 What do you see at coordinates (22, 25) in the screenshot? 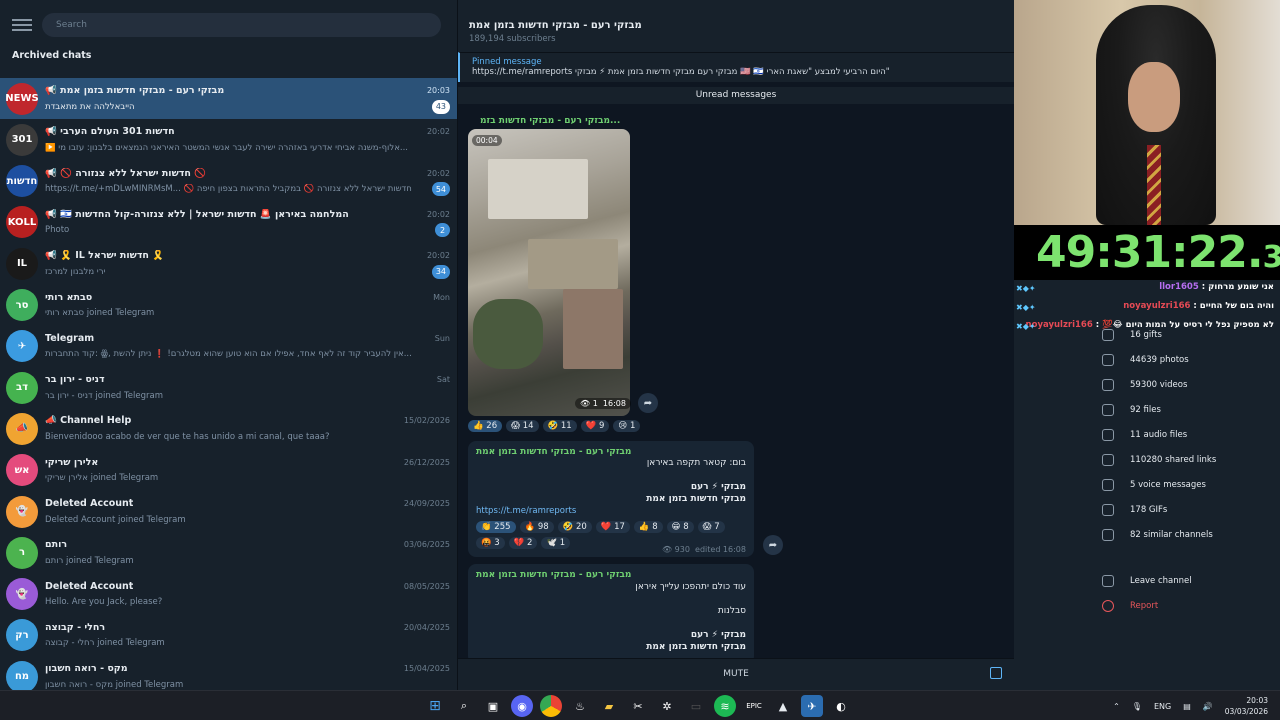
I see `menu-icon` at bounding box center [22, 25].